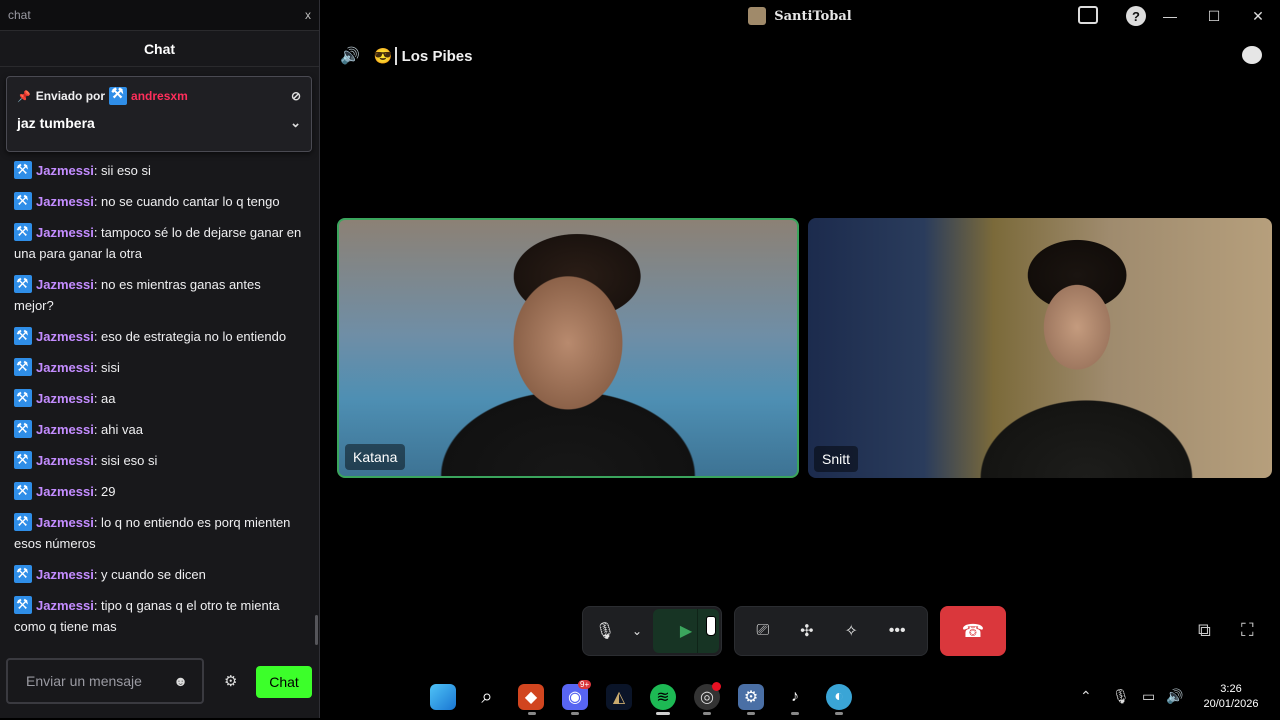 The width and height of the screenshot is (1280, 720). What do you see at coordinates (663, 697) in the screenshot?
I see `spotify-icon: ≋` at bounding box center [663, 697].